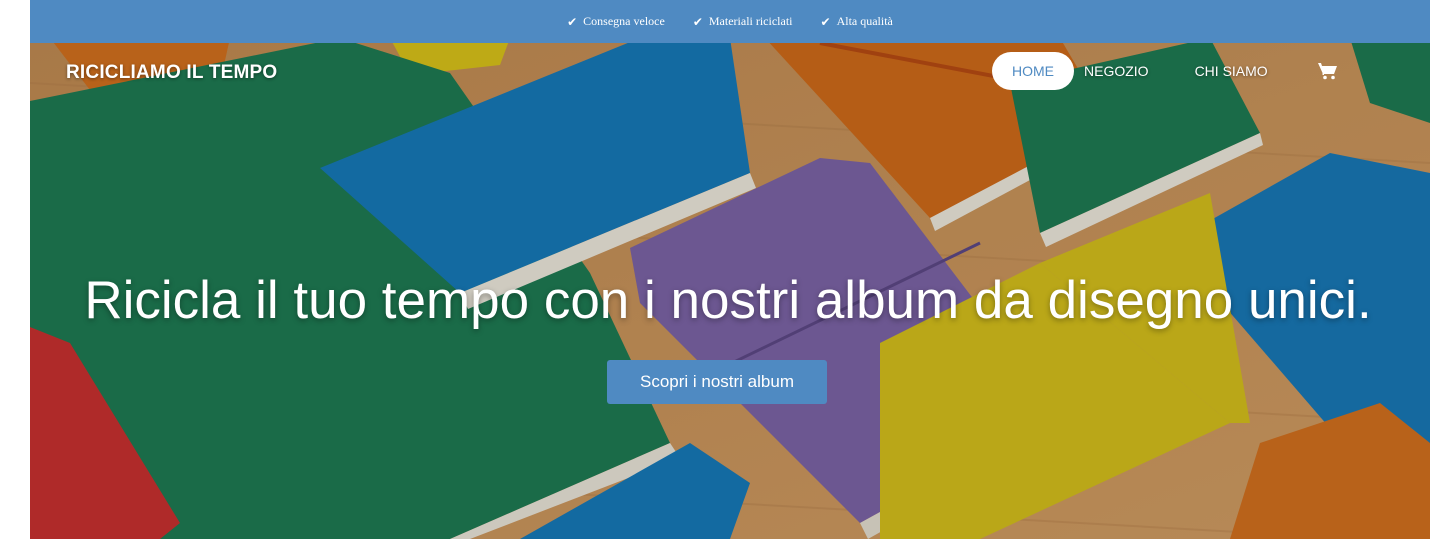  I want to click on feature-label: Consegna veloce, so click(624, 21).